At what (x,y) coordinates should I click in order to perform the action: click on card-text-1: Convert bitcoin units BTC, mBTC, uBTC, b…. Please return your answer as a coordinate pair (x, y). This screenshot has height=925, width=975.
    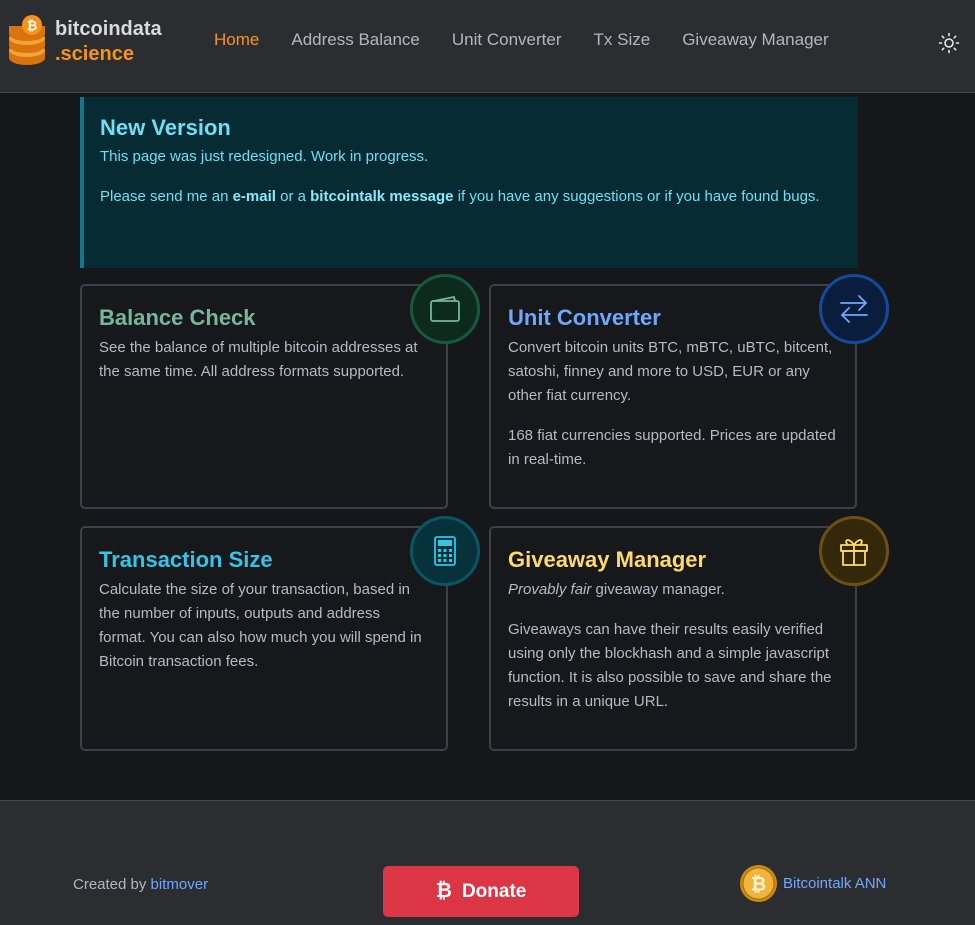
    Looking at the image, I should click on (670, 371).